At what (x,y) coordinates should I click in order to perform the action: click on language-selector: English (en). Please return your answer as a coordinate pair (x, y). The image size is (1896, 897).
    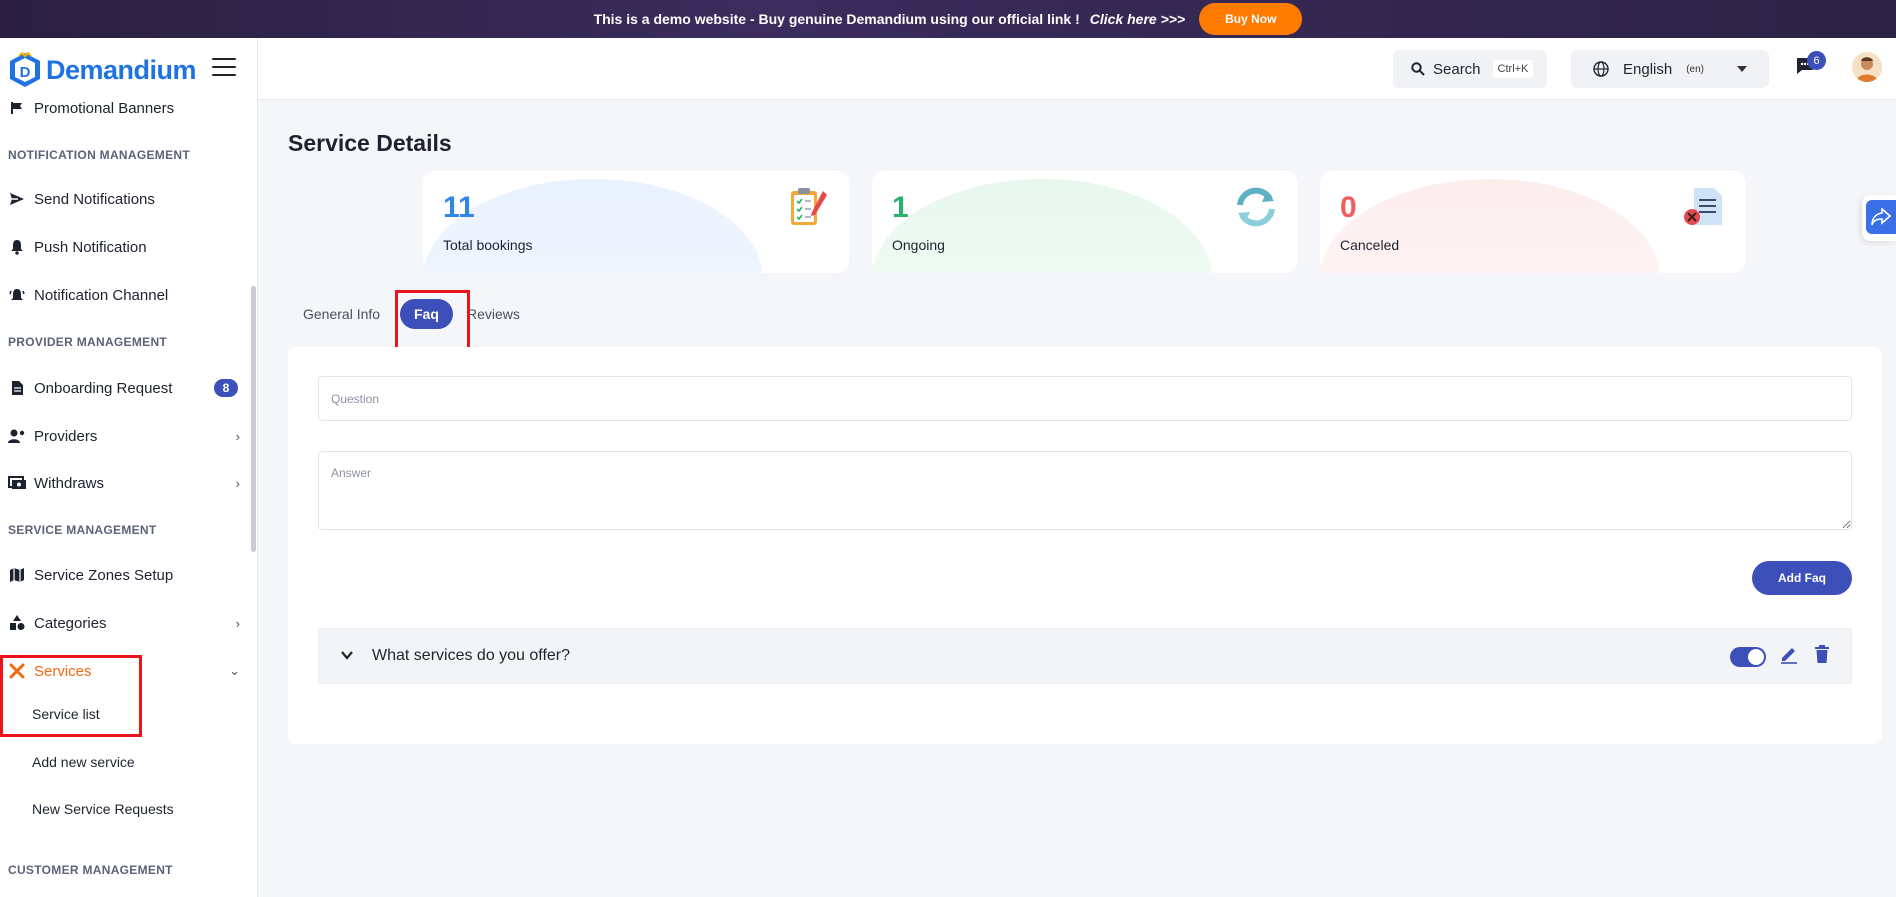
    Looking at the image, I should click on (1670, 69).